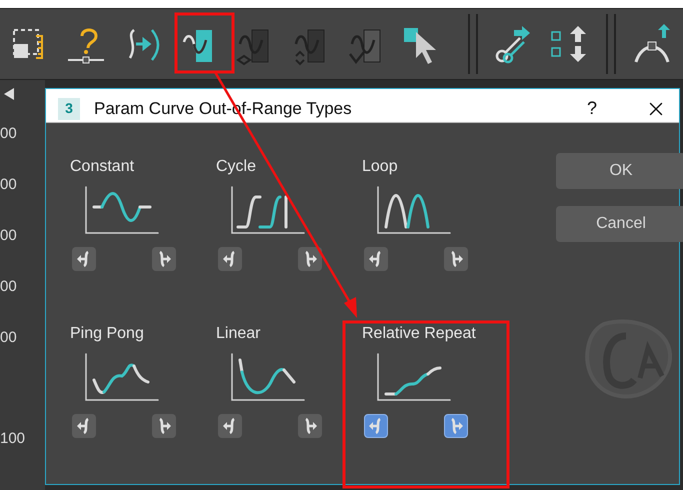 The image size is (683, 490). What do you see at coordinates (380, 167) in the screenshot?
I see `curve-type-label: Loop` at bounding box center [380, 167].